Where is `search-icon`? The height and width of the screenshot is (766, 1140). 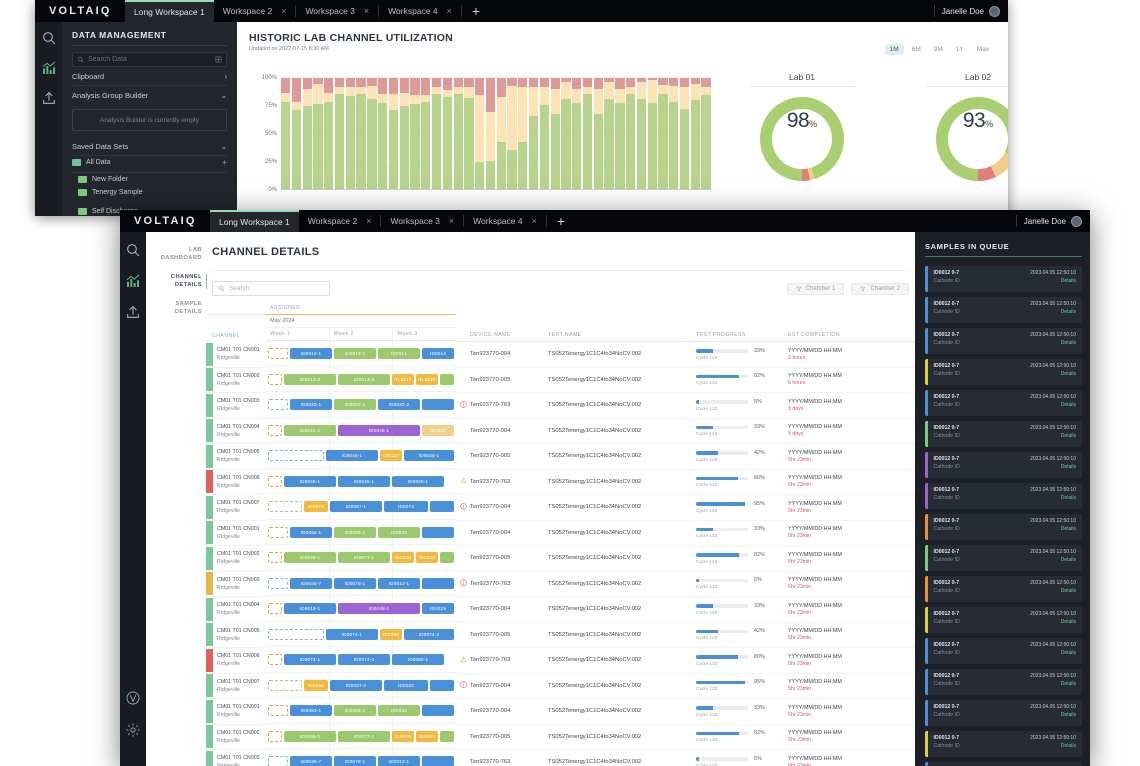
search-icon is located at coordinates (133, 250).